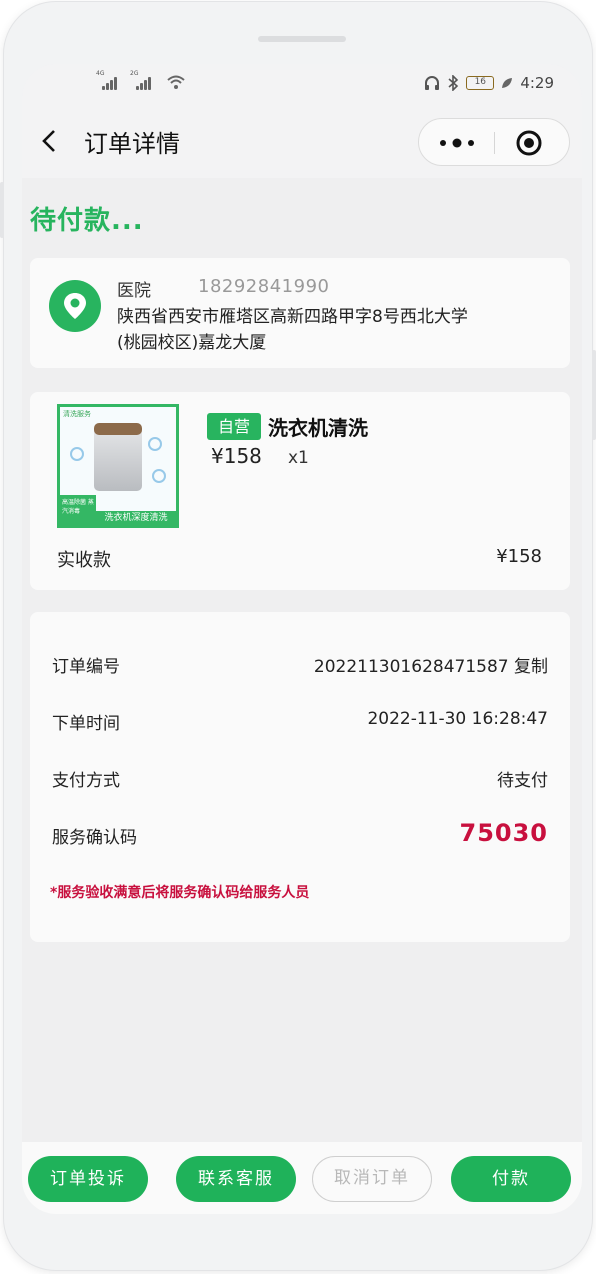 This screenshot has width=596, height=1274. What do you see at coordinates (264, 286) in the screenshot?
I see `contact-phone: 18292841990` at bounding box center [264, 286].